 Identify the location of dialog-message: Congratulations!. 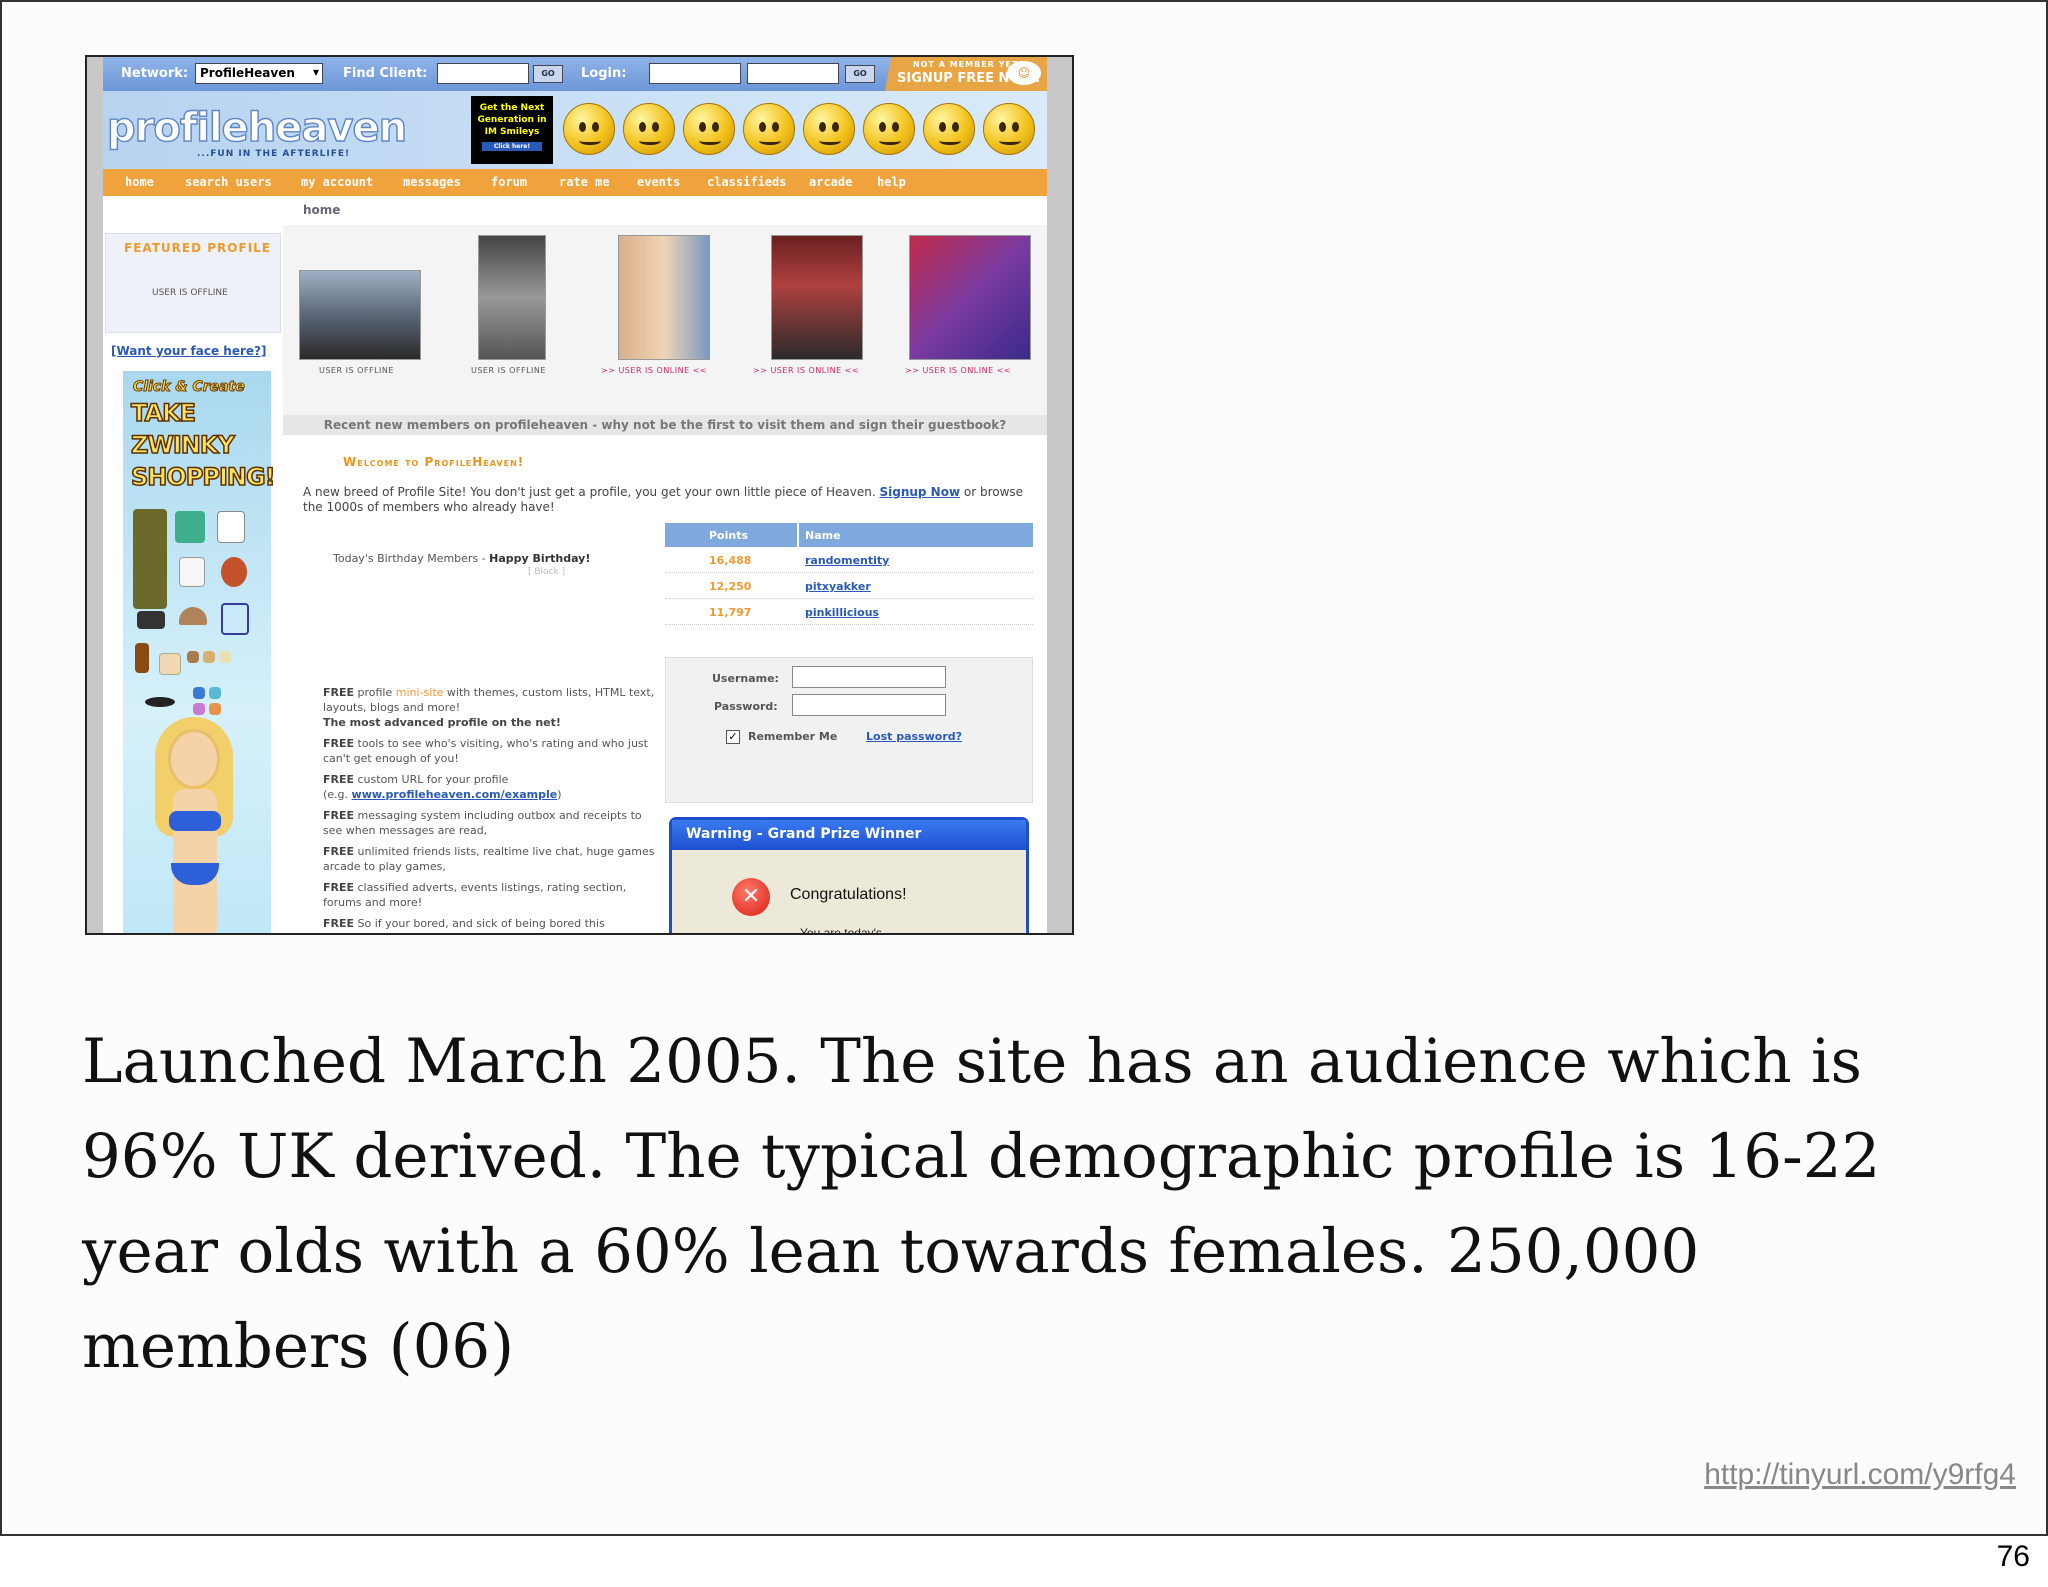
(848, 894).